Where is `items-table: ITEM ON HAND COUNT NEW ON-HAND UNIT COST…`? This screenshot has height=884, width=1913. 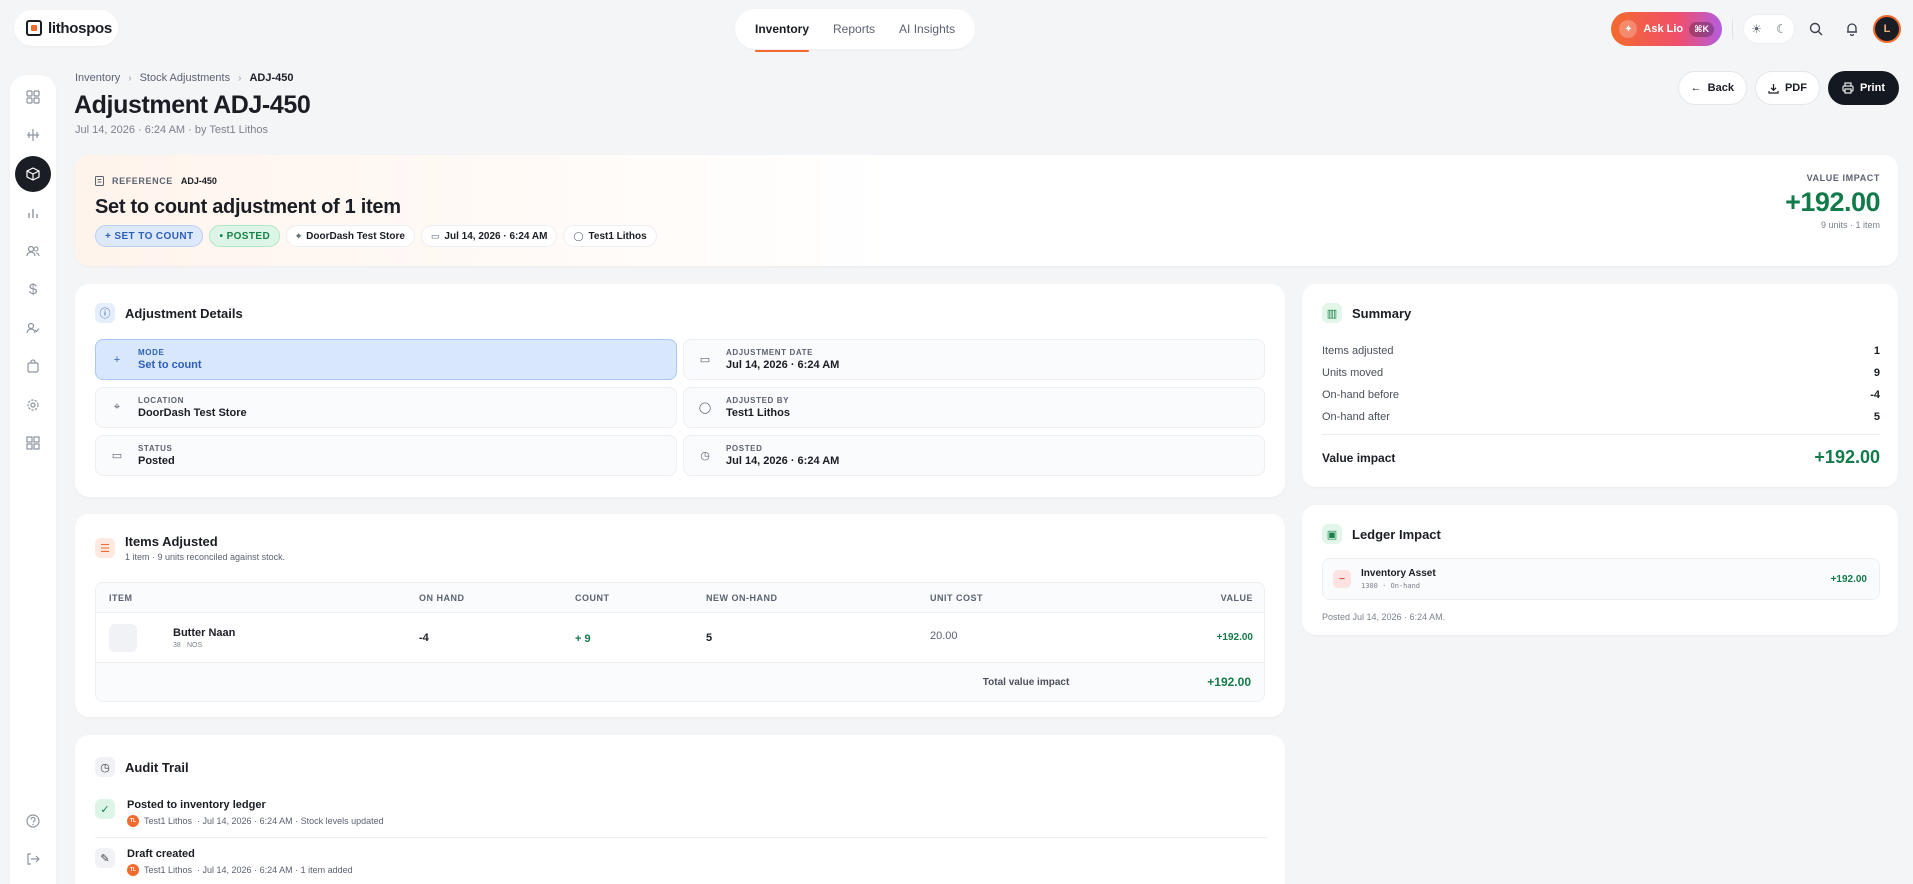
items-table: ITEM ON HAND COUNT NEW ON-HAND UNIT COST… is located at coordinates (680, 642).